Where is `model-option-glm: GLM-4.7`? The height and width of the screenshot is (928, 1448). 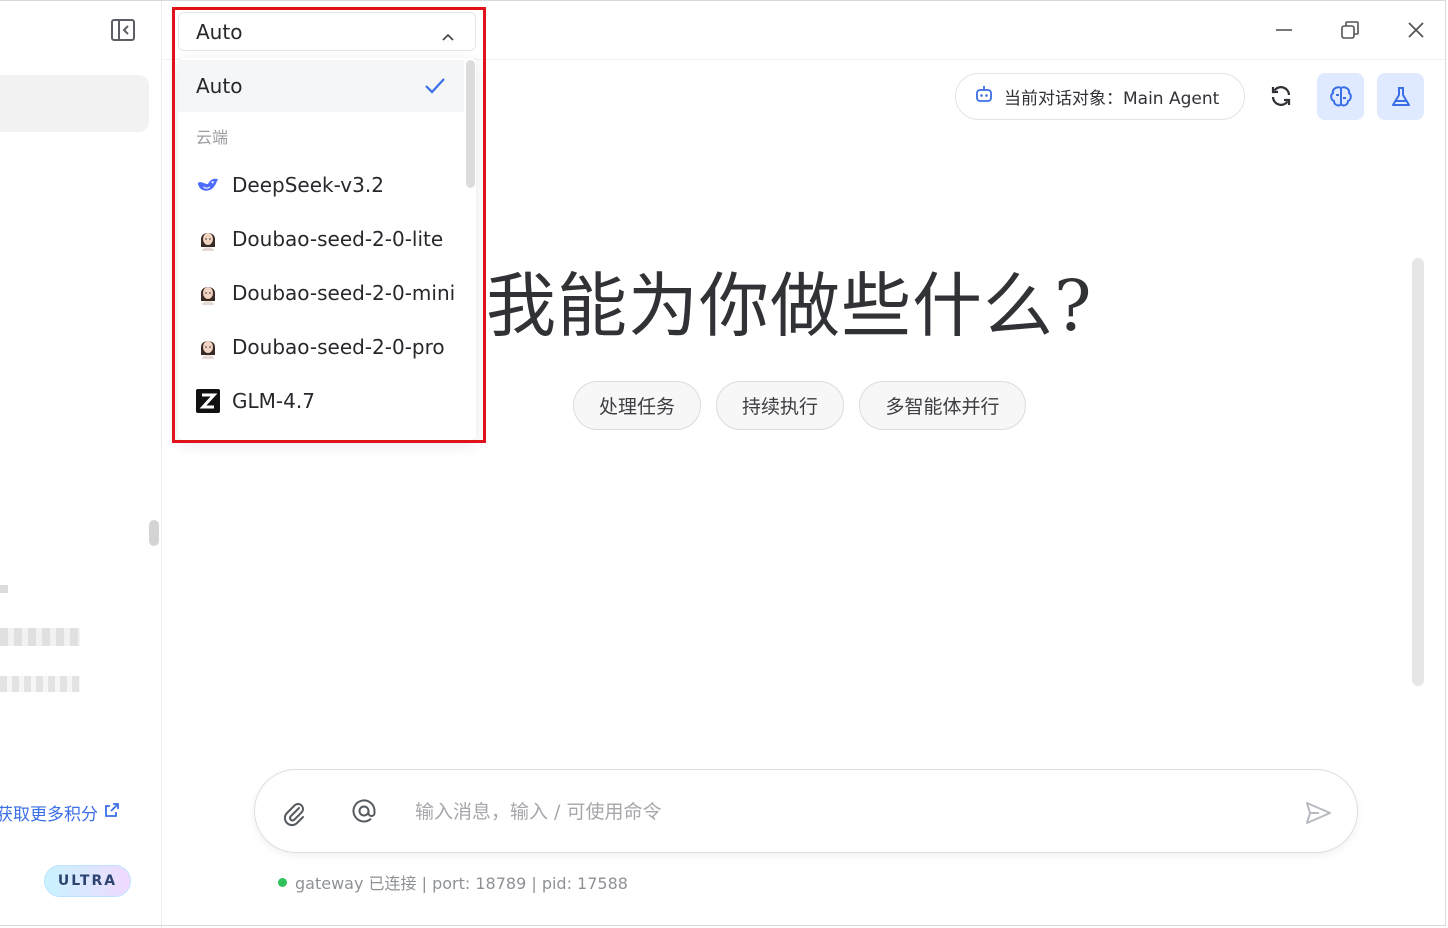
model-option-glm: GLM-4.7 is located at coordinates (321, 401).